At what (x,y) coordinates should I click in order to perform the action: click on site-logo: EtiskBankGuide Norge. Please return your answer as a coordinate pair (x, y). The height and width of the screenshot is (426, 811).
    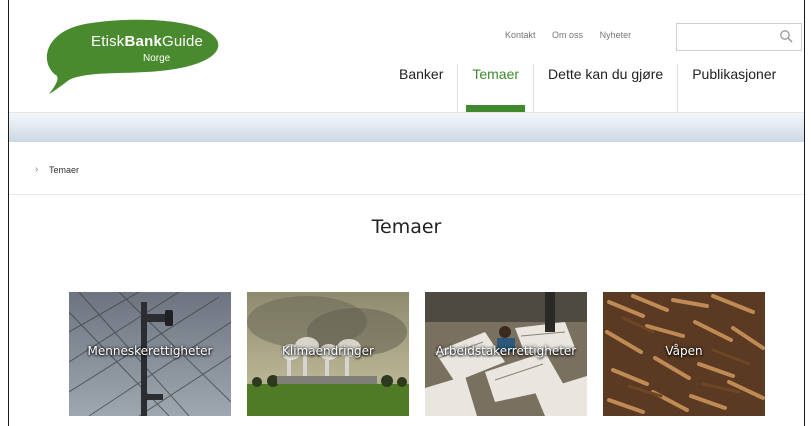
    Looking at the image, I should click on (130, 54).